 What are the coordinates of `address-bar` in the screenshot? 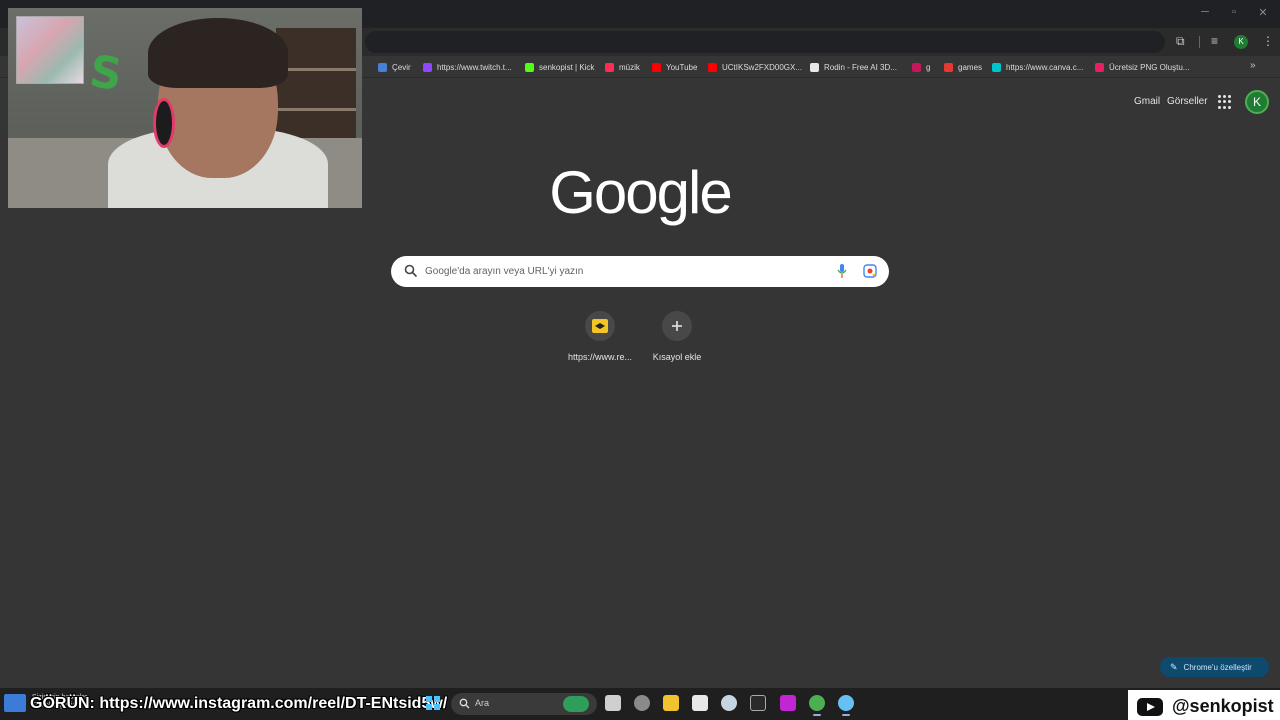 It's located at (765, 42).